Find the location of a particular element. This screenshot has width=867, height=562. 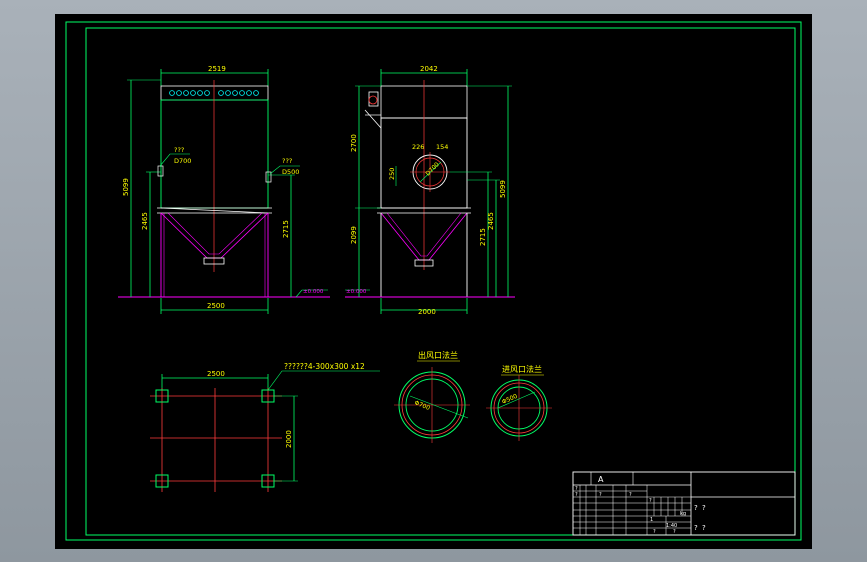

front-width-top: 2519 is located at coordinates (217, 69).